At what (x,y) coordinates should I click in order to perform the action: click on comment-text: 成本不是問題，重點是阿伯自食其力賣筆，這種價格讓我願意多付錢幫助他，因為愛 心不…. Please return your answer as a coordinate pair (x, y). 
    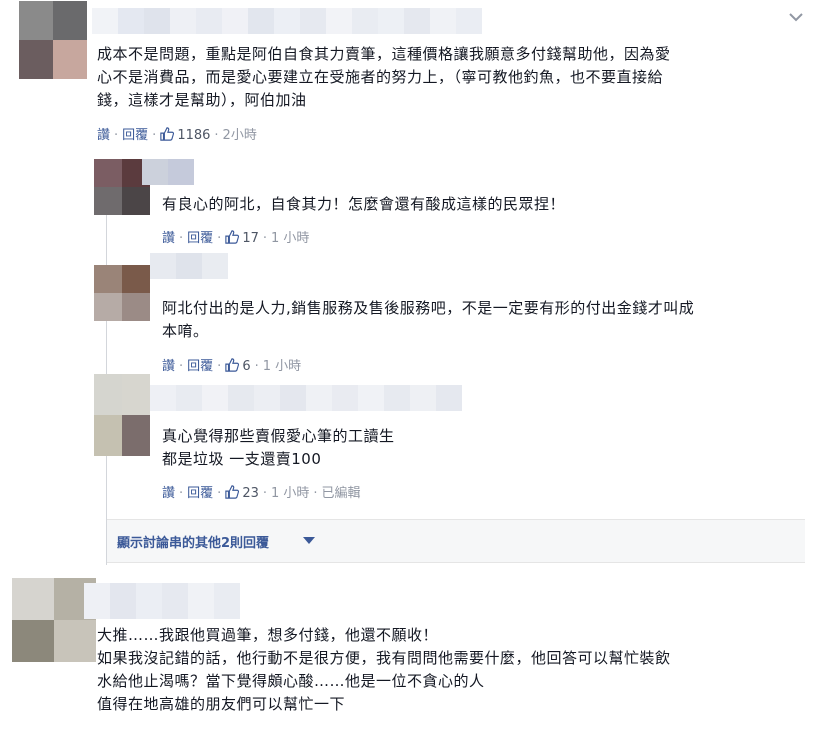
    Looking at the image, I should click on (384, 77).